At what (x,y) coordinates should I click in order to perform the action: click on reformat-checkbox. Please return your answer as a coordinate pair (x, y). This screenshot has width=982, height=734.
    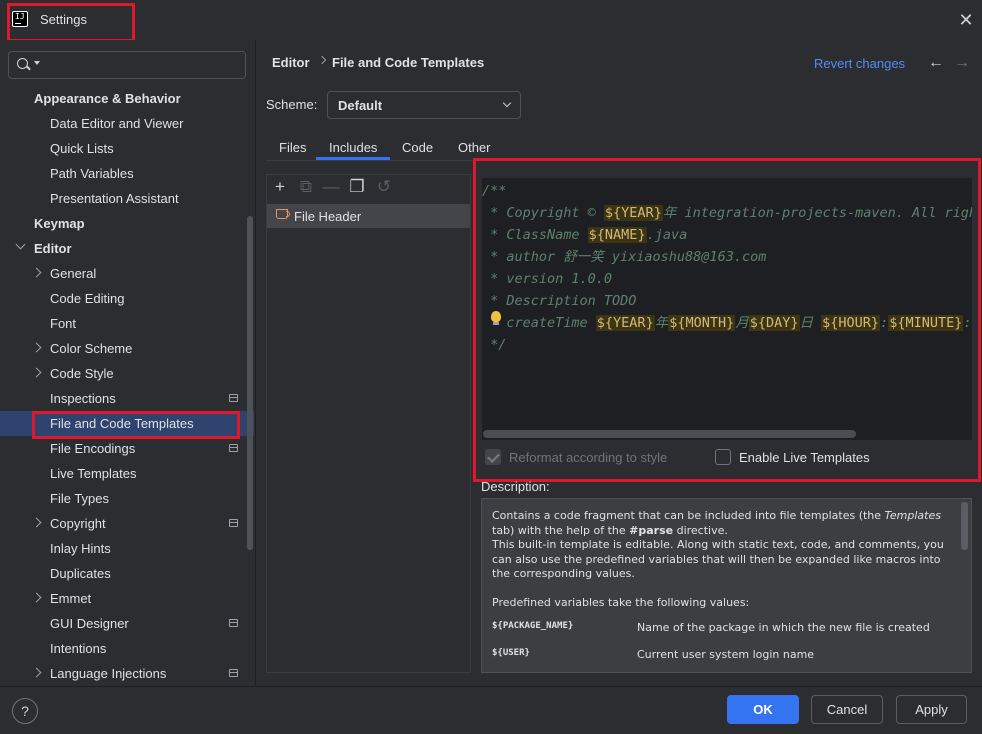
    Looking at the image, I should click on (493, 457).